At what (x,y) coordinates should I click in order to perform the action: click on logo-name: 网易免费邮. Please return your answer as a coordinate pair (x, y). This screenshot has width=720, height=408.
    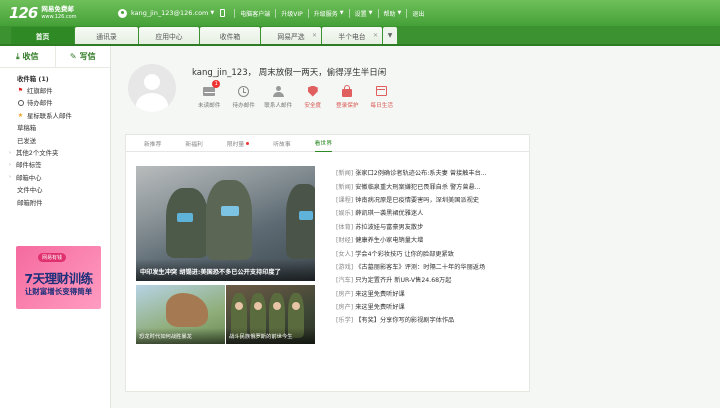
    Looking at the image, I should click on (57, 9).